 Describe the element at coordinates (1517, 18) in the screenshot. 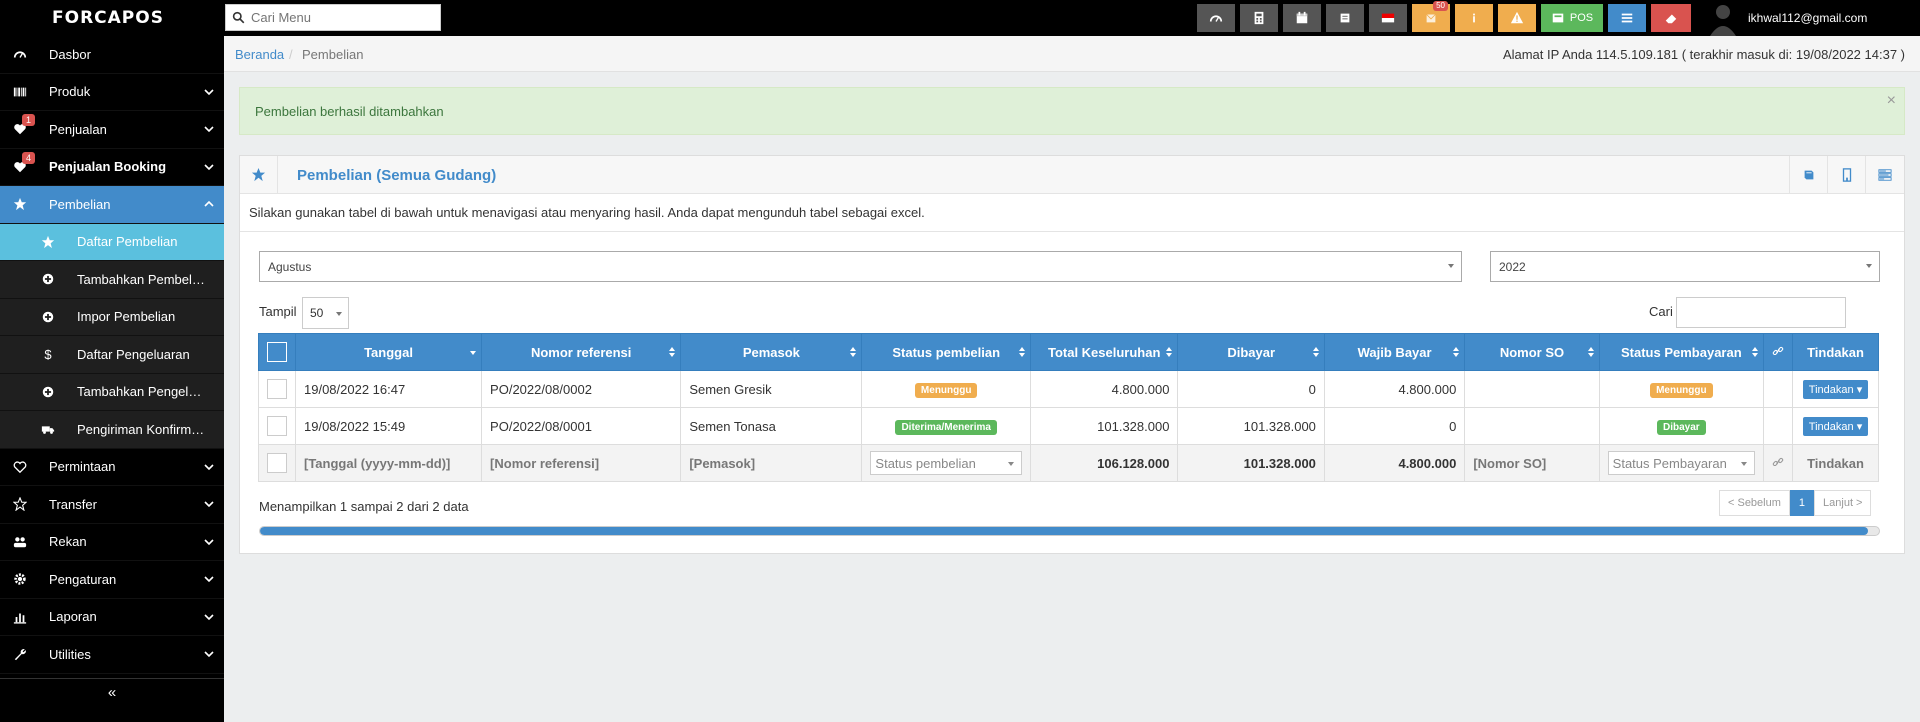

I see `alerts-button` at that location.